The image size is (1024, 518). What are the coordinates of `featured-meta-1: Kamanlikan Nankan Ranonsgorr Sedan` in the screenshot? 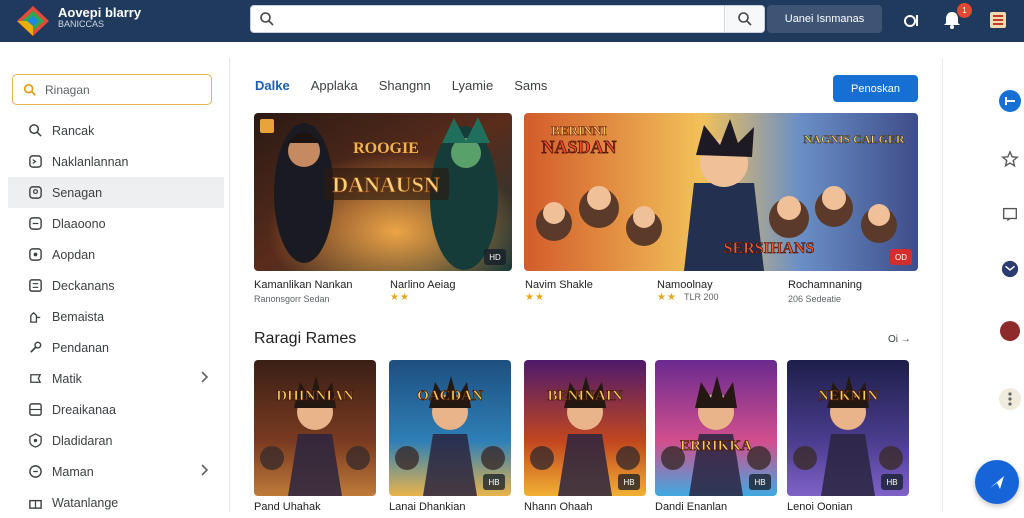 It's located at (303, 291).